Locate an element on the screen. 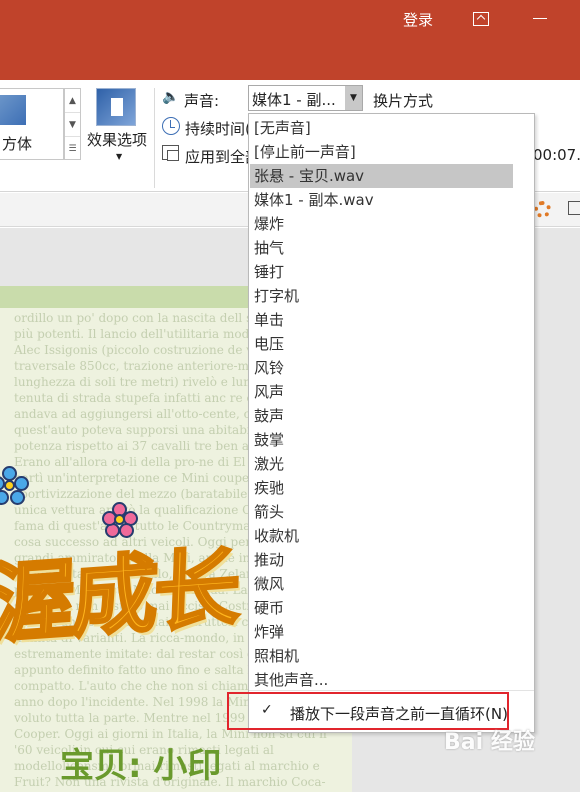 The height and width of the screenshot is (792, 580). slide-title: 渥成长 is located at coordinates (120, 597).